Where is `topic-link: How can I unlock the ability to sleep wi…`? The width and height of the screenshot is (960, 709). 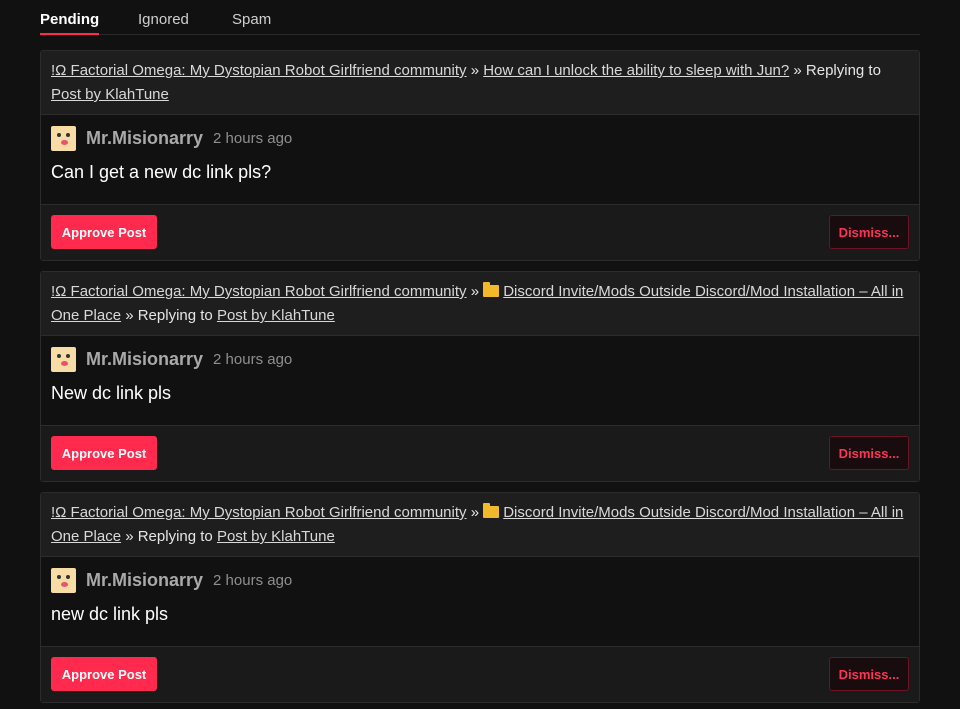
topic-link: How can I unlock the ability to sleep wi… is located at coordinates (636, 70).